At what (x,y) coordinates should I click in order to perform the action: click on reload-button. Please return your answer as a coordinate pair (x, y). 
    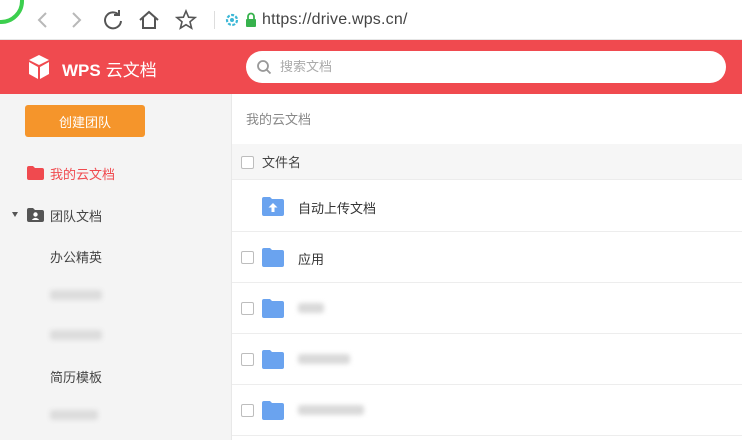
    Looking at the image, I should click on (113, 20).